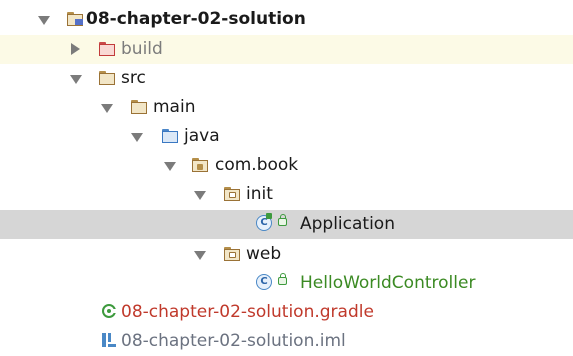 This screenshot has width=573, height=356. I want to click on tree-node-iml-file: 08-chapter-02-solution.iml, so click(286, 341).